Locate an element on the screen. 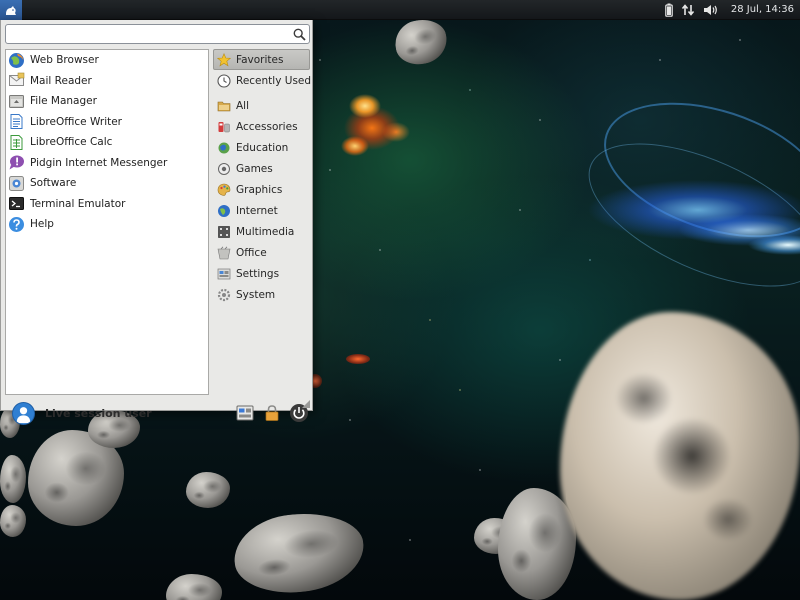 This screenshot has height=600, width=800. category-games: Games is located at coordinates (261, 168).